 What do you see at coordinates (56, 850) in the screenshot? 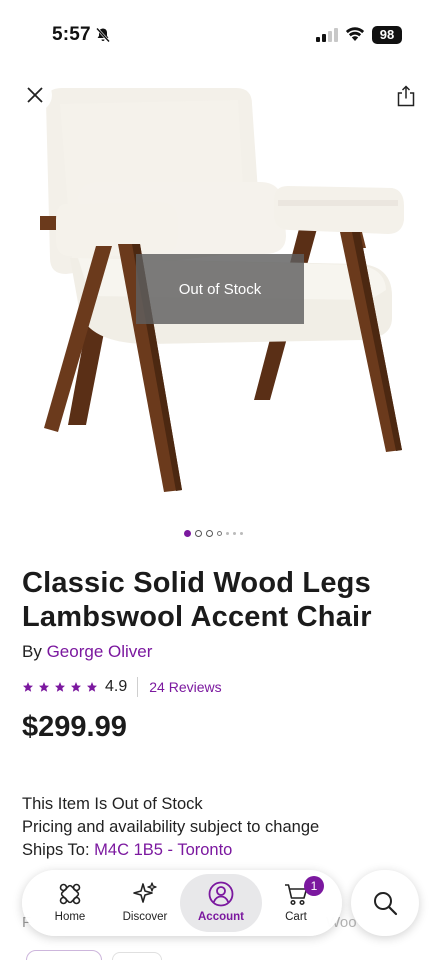
I see `ships-to-label: Ships To:` at bounding box center [56, 850].